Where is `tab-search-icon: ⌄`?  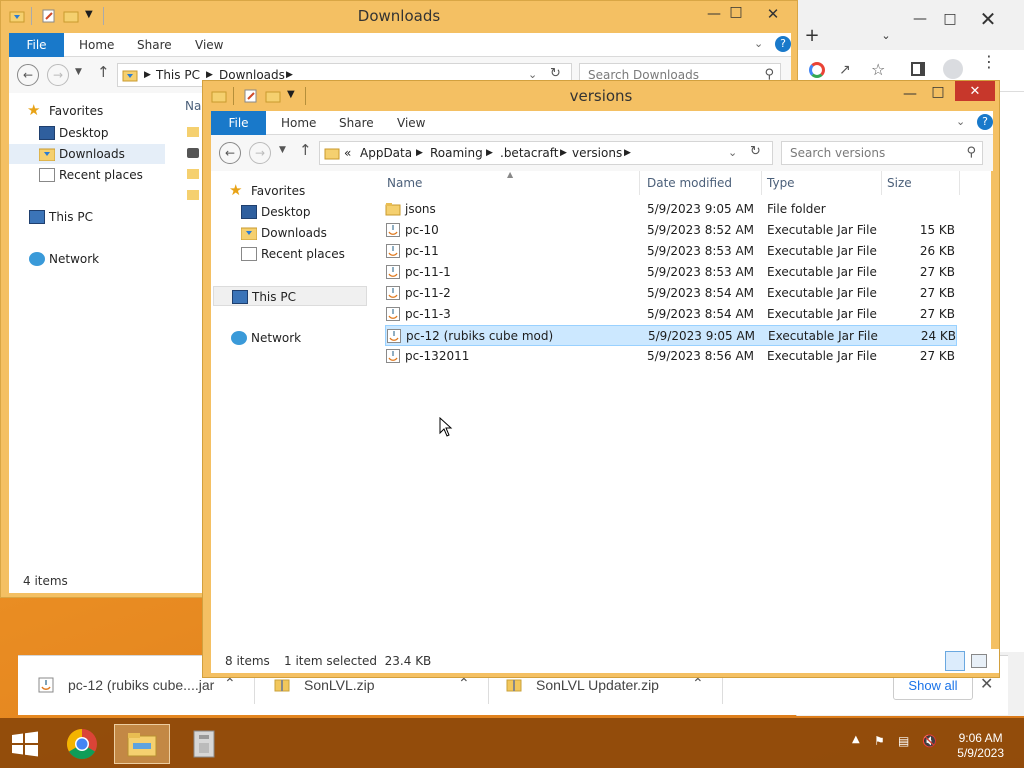 tab-search-icon: ⌄ is located at coordinates (886, 35).